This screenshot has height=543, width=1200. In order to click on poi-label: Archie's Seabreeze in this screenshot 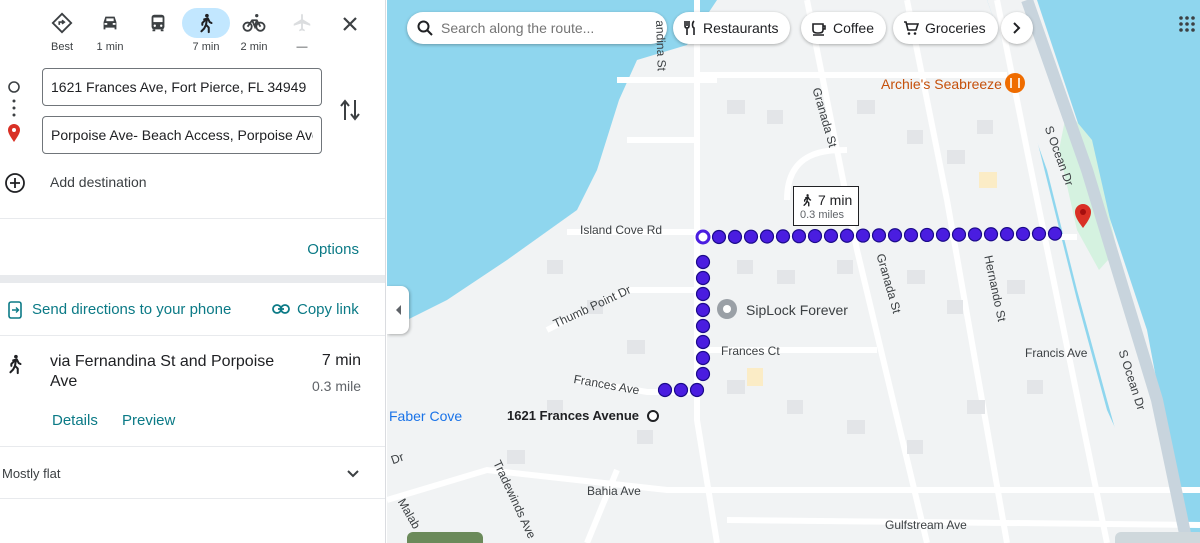, I will do `click(941, 84)`.